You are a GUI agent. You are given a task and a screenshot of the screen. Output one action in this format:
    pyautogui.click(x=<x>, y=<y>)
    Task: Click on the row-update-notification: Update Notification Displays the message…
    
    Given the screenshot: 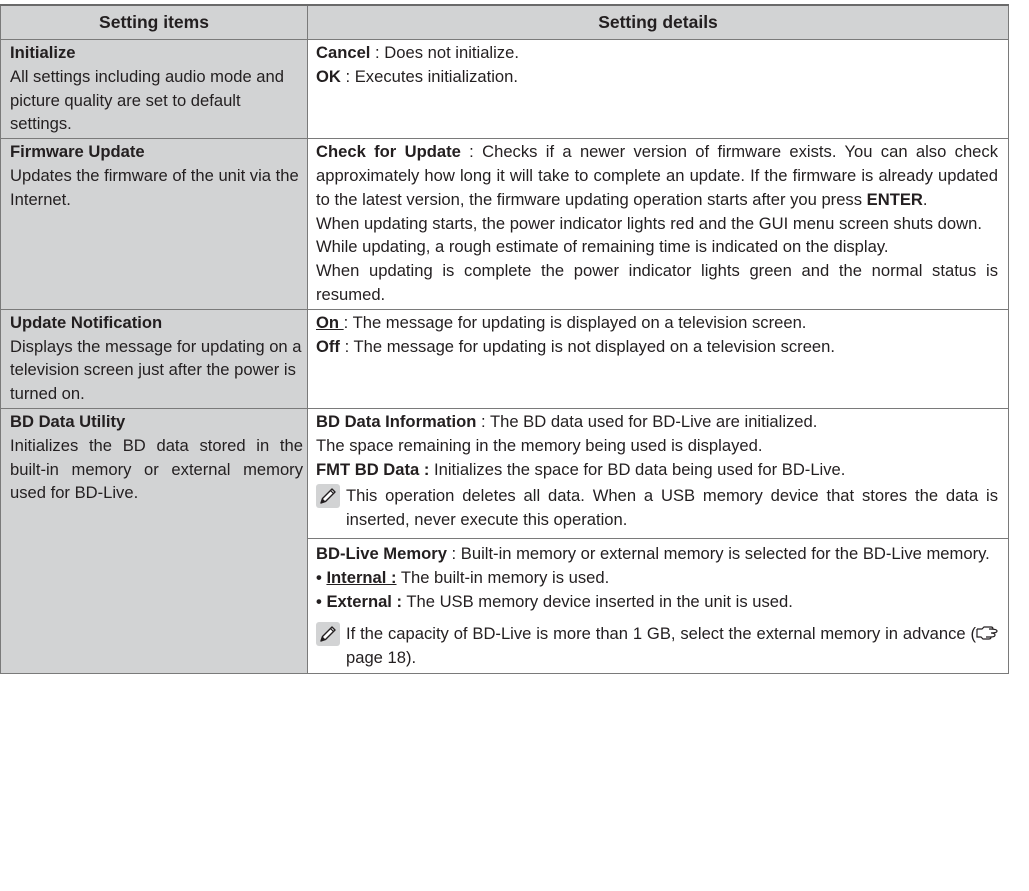 What is the action you would take?
    pyautogui.click(x=504, y=358)
    